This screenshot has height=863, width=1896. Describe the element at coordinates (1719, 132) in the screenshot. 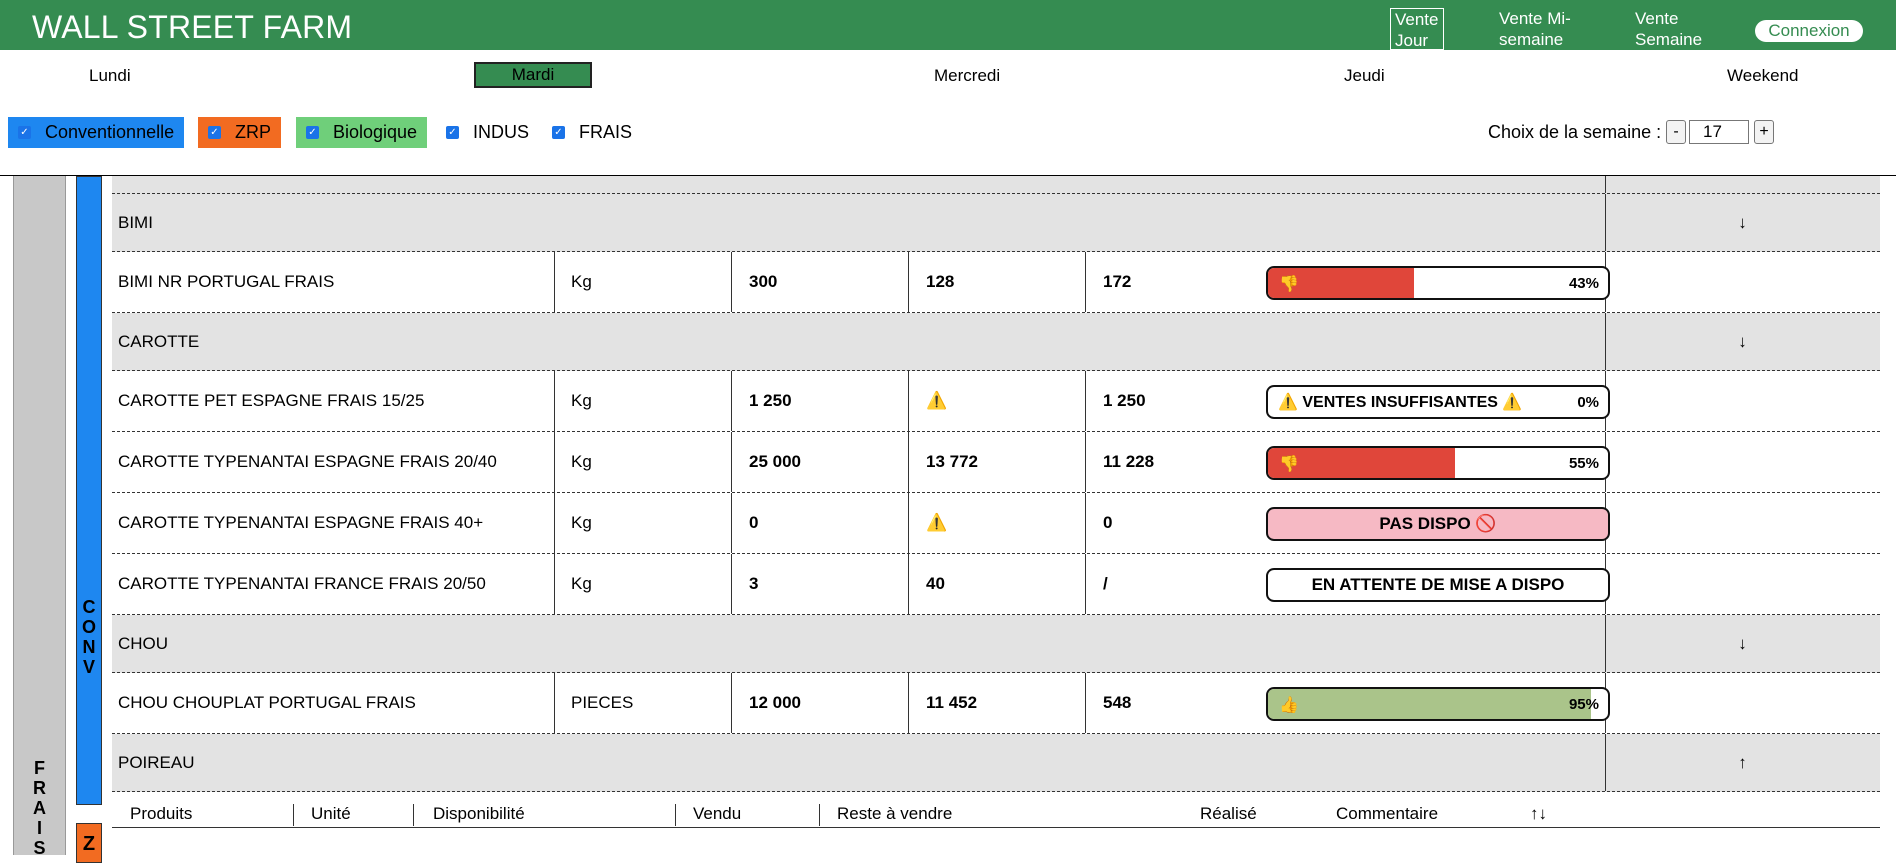

I see `week-input: 17` at that location.